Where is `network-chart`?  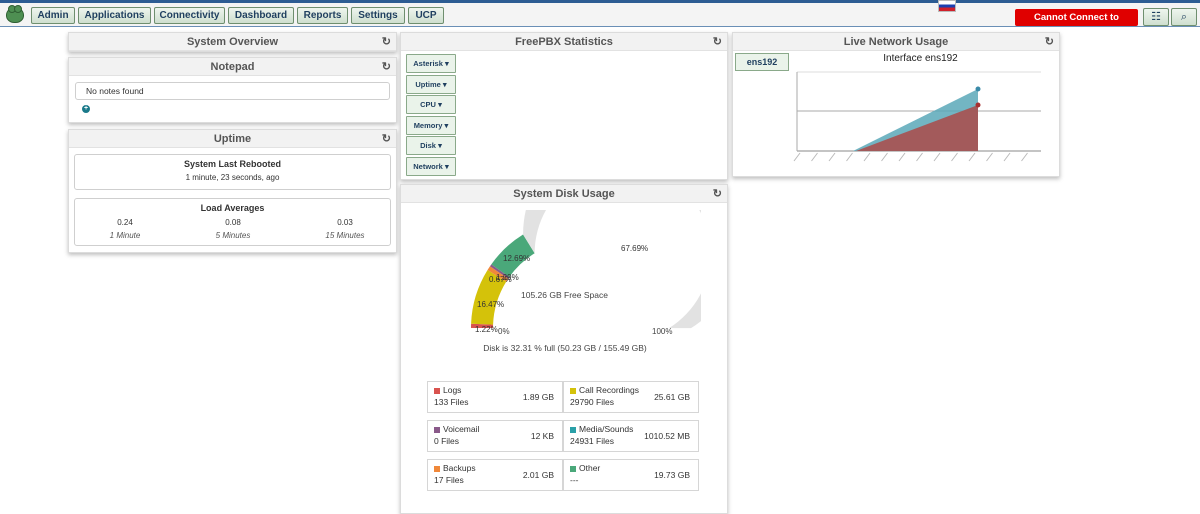 network-chart is located at coordinates (917, 116).